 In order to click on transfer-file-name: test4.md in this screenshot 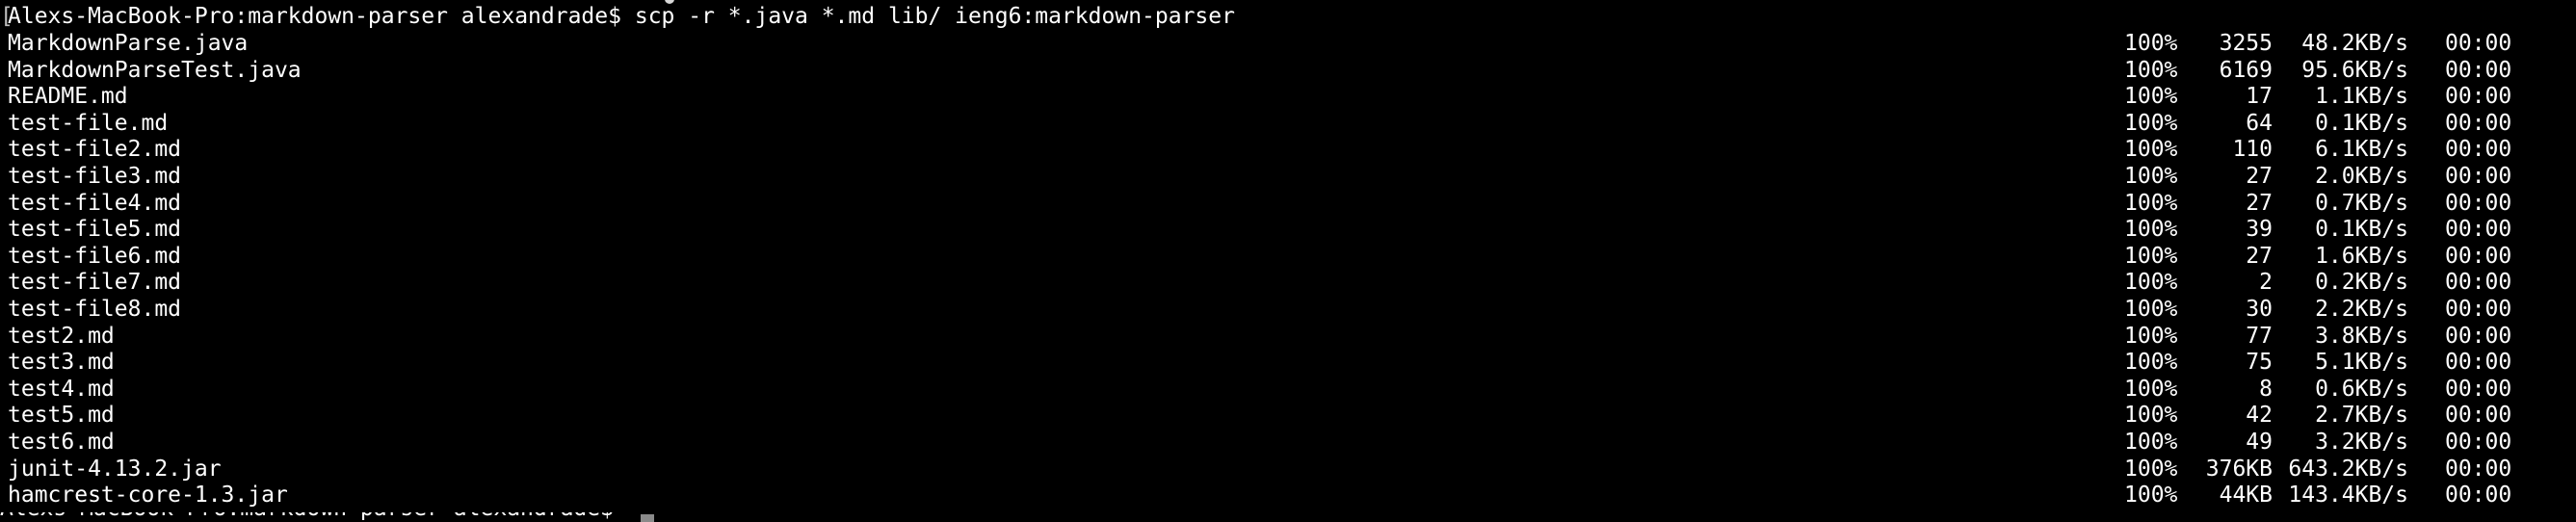, I will do `click(62, 389)`.